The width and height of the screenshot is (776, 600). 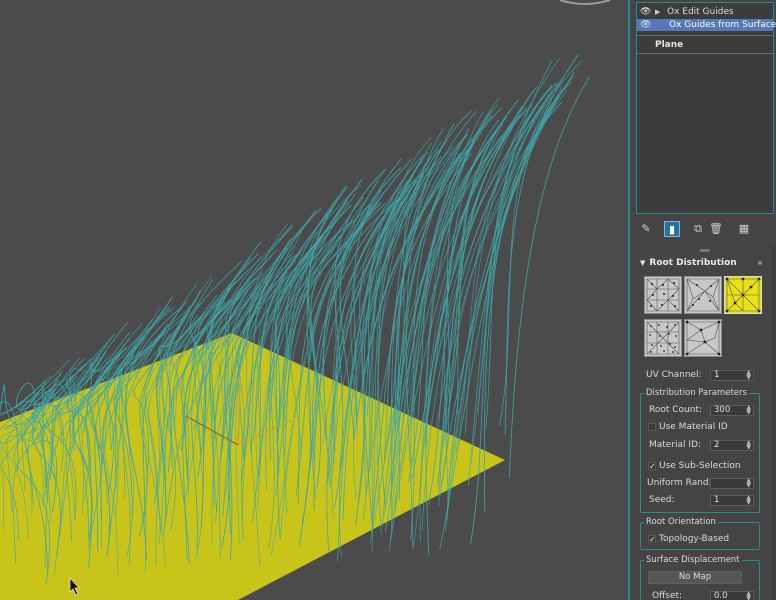 I want to click on stack-base-object-plane: Plane, so click(x=669, y=45).